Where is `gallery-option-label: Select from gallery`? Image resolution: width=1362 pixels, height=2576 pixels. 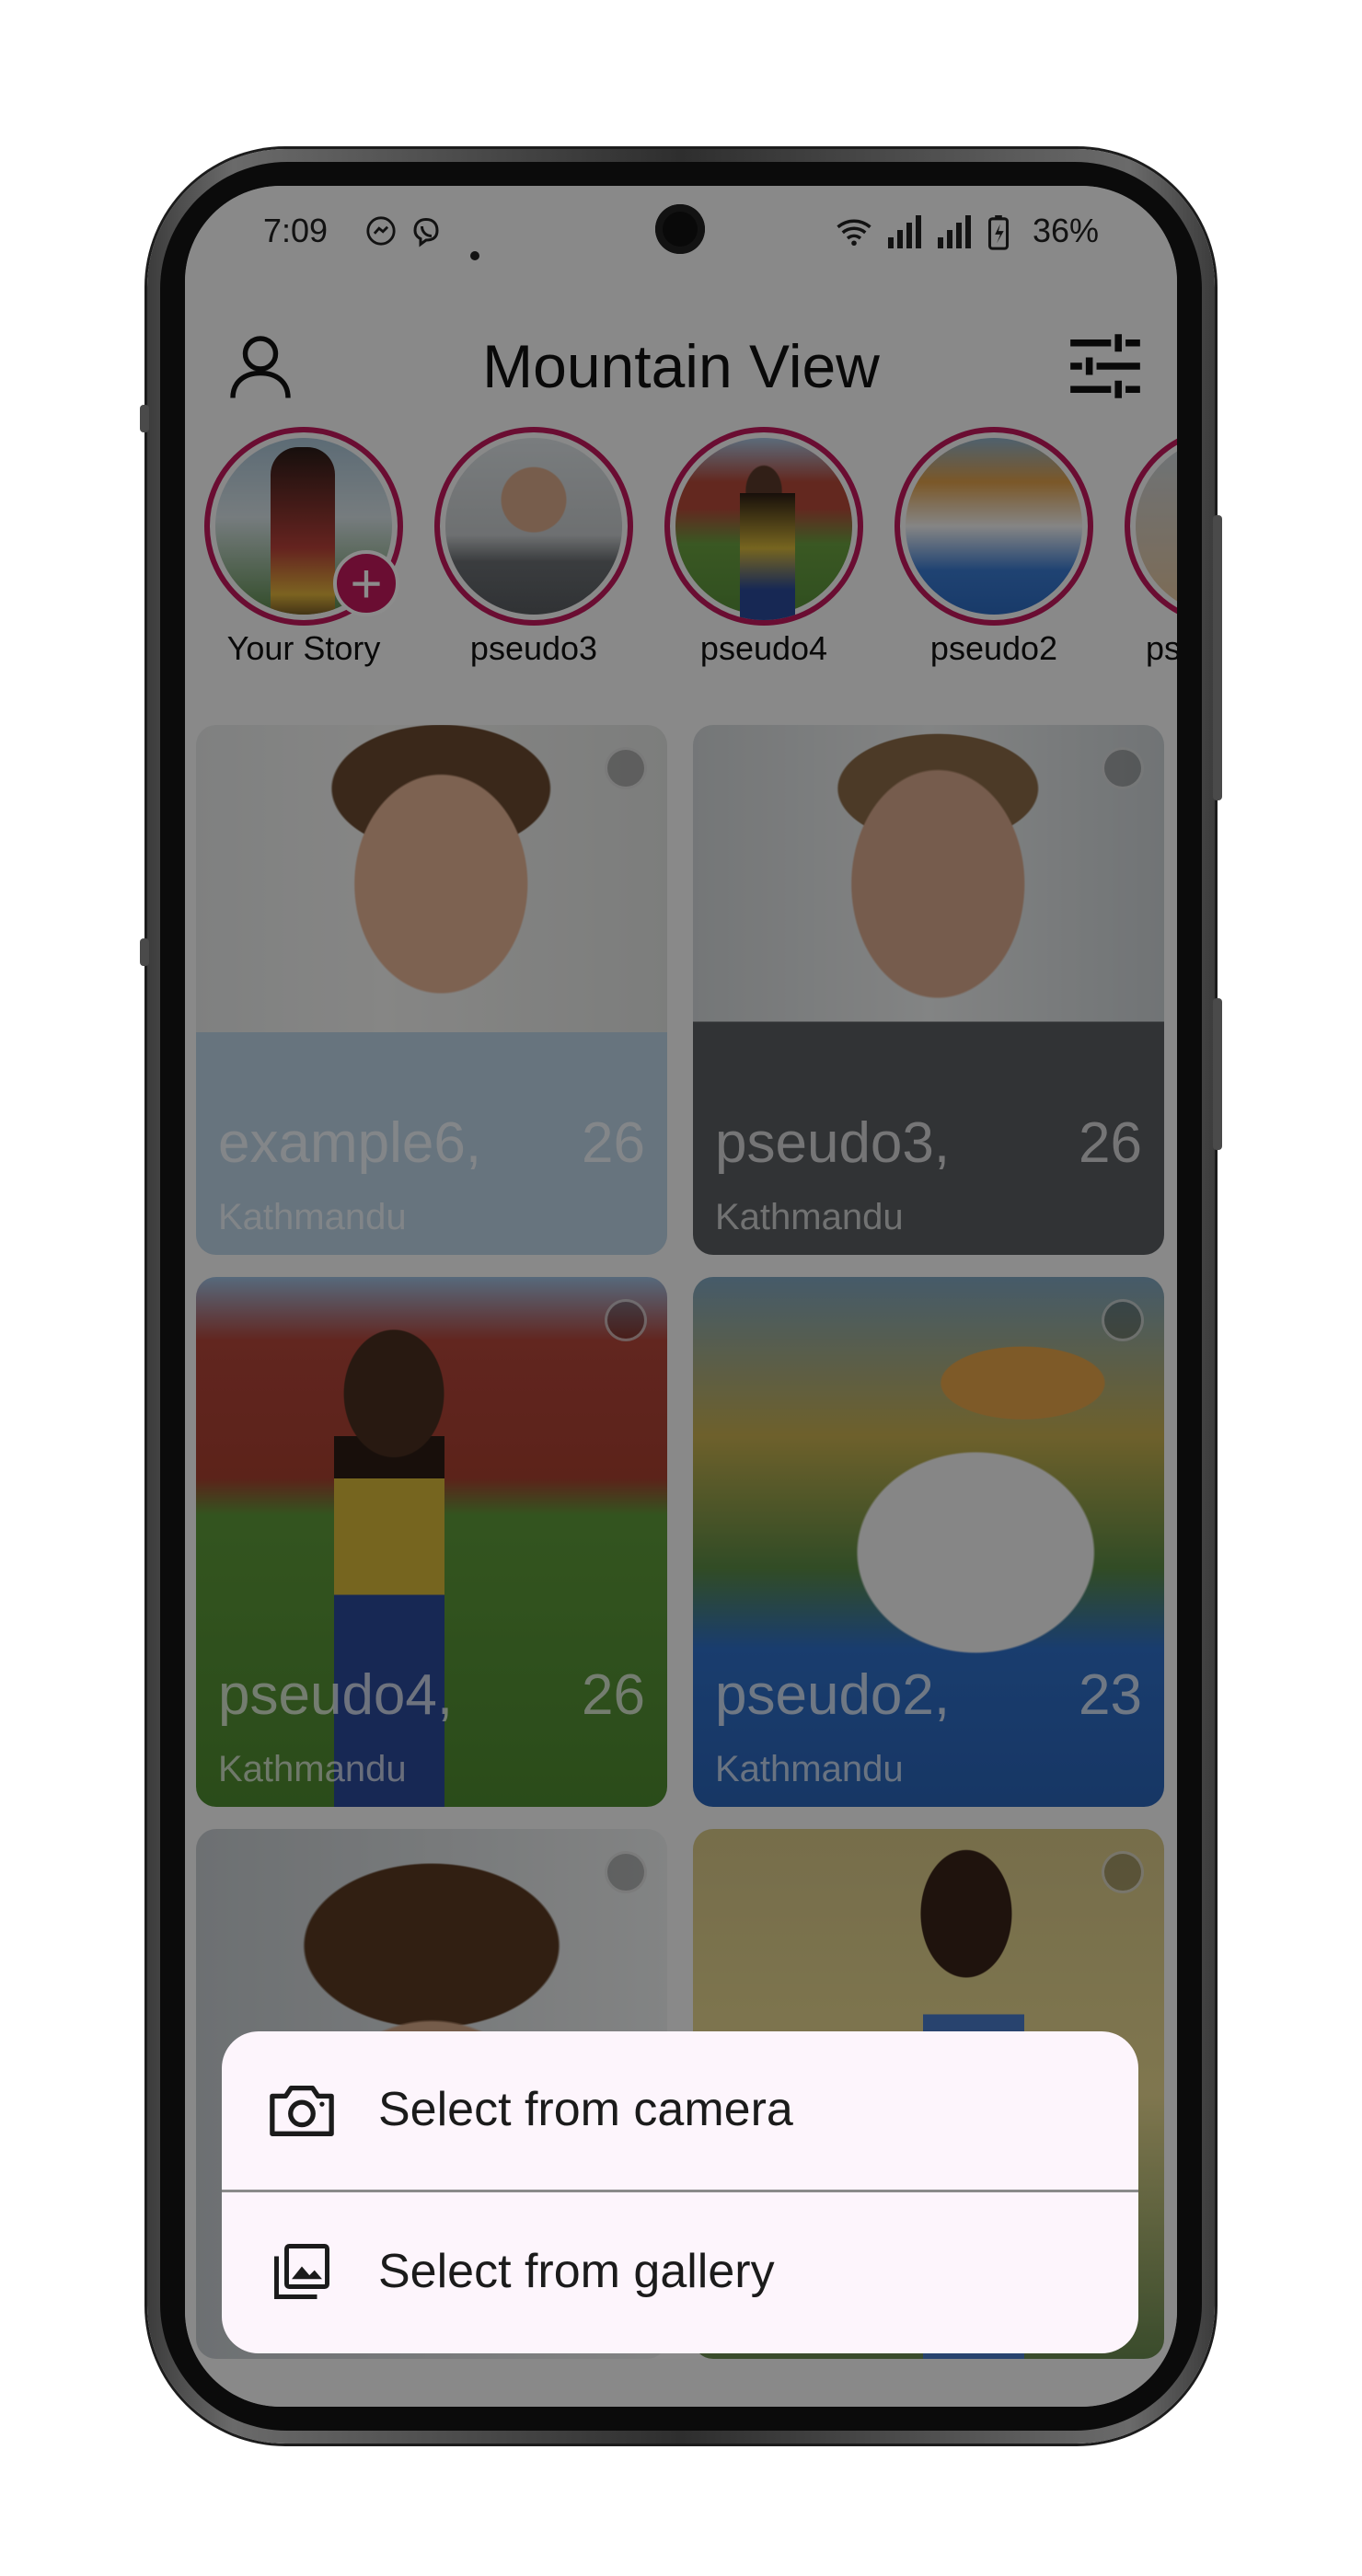 gallery-option-label: Select from gallery is located at coordinates (577, 2271).